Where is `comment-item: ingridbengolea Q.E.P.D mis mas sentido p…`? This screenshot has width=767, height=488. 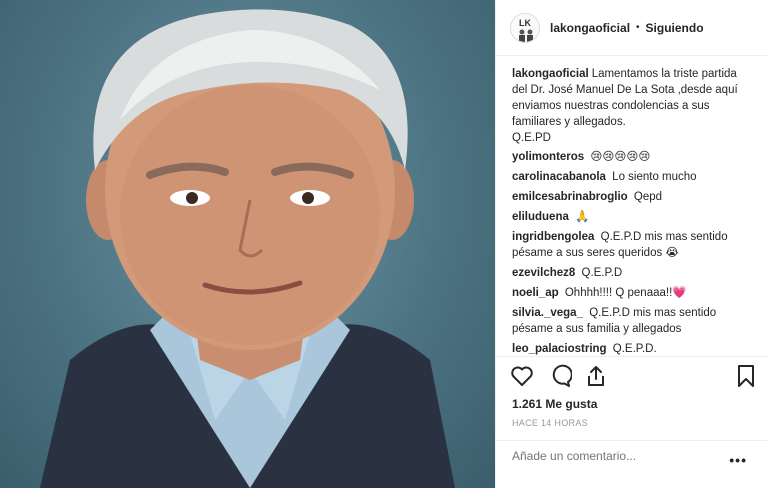
comment-item: ingridbengolea Q.E.P.D mis mas sentido p… is located at coordinates (632, 245).